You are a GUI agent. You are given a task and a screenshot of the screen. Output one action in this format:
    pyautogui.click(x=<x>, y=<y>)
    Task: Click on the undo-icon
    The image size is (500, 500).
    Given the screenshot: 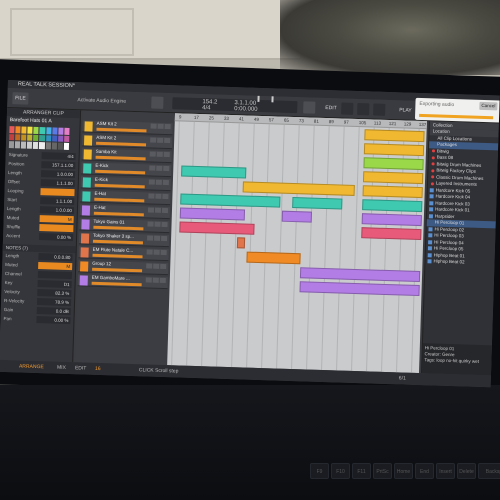 What is the action you would take?
    pyautogui.click(x=347, y=108)
    